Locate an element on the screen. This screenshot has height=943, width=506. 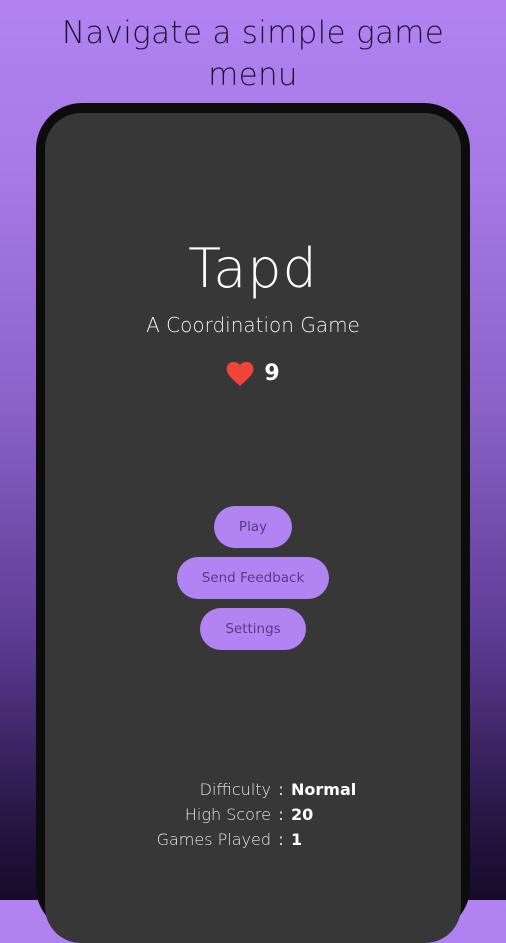
heart-icon is located at coordinates (240, 374).